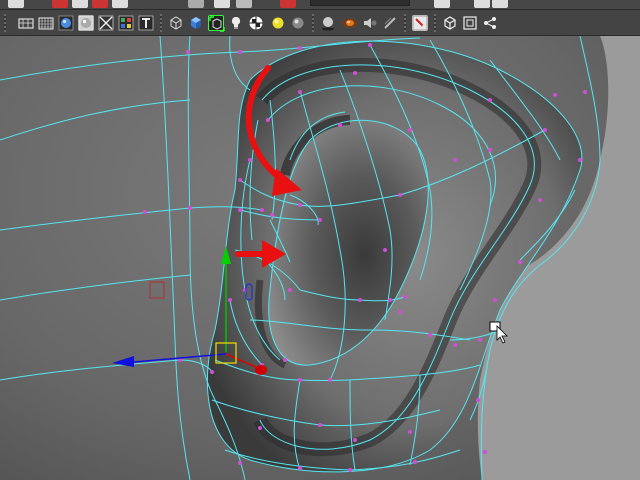 Image resolution: width=640 pixels, height=480 pixels. Describe the element at coordinates (16, 4) in the screenshot. I see `file-icon` at that location.